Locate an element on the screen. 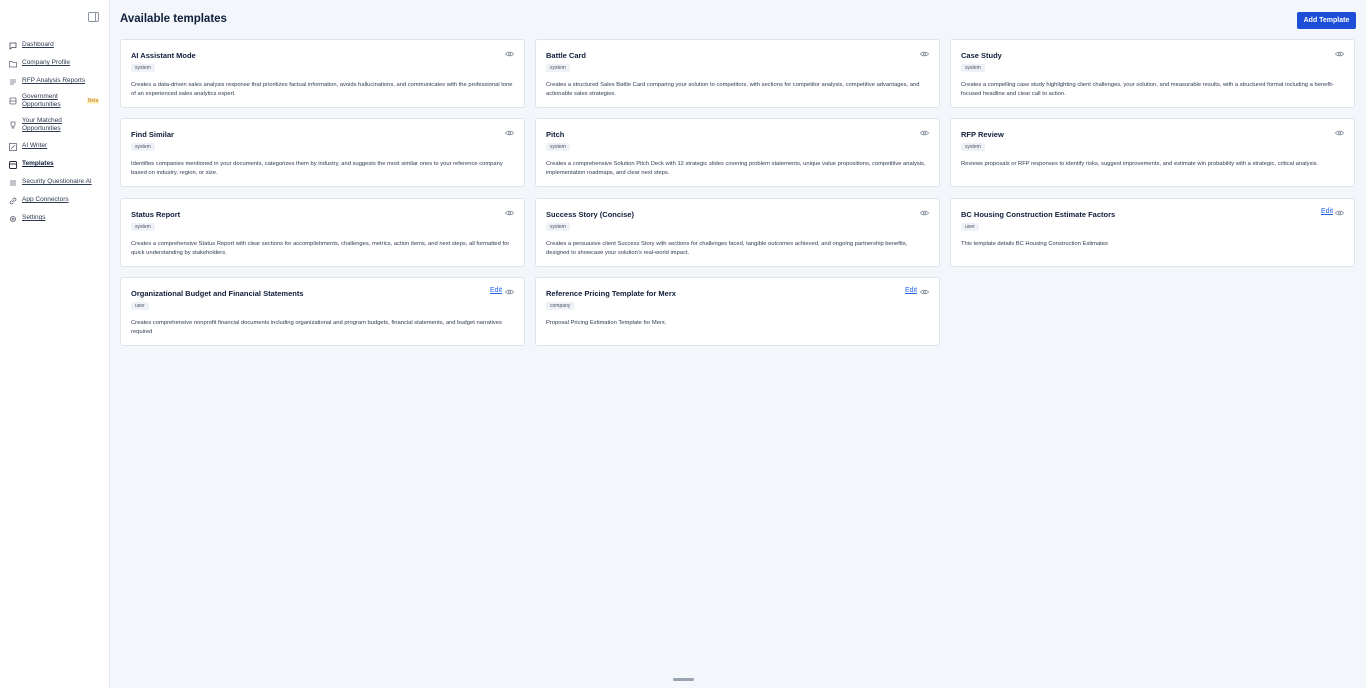  sidebar-item-app-connectors: App Connectors is located at coordinates (55, 200).